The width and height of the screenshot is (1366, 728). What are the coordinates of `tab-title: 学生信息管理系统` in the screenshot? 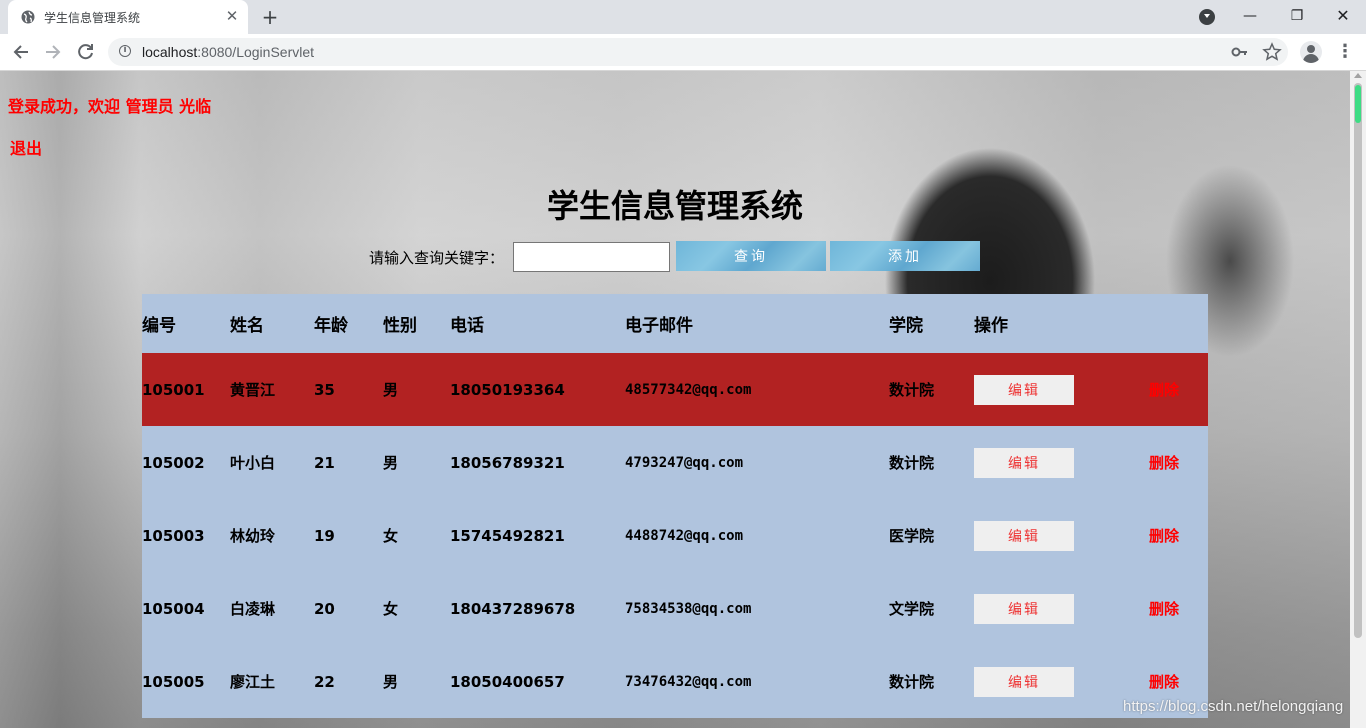 It's located at (92, 18).